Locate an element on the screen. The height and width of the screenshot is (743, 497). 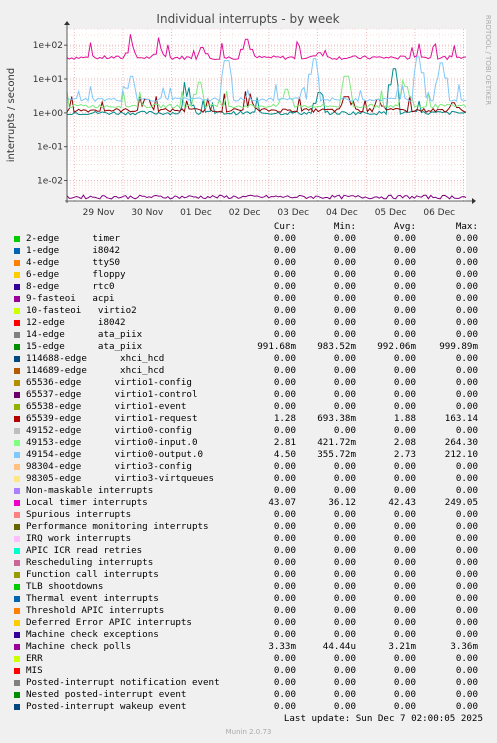
x-tick-label: 01 Dec is located at coordinates (196, 213).